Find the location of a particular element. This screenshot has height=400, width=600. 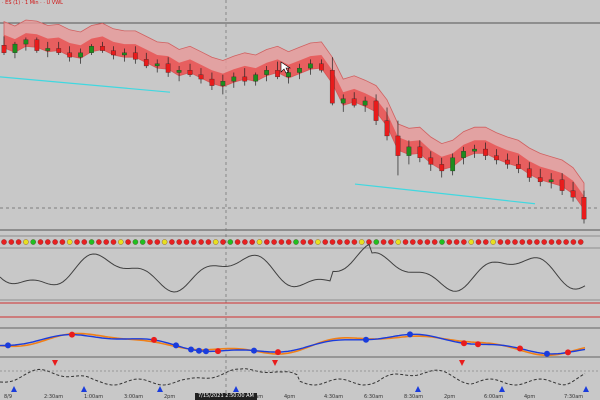

x-axis-tick-label: 7:30am is located at coordinates (573, 397).